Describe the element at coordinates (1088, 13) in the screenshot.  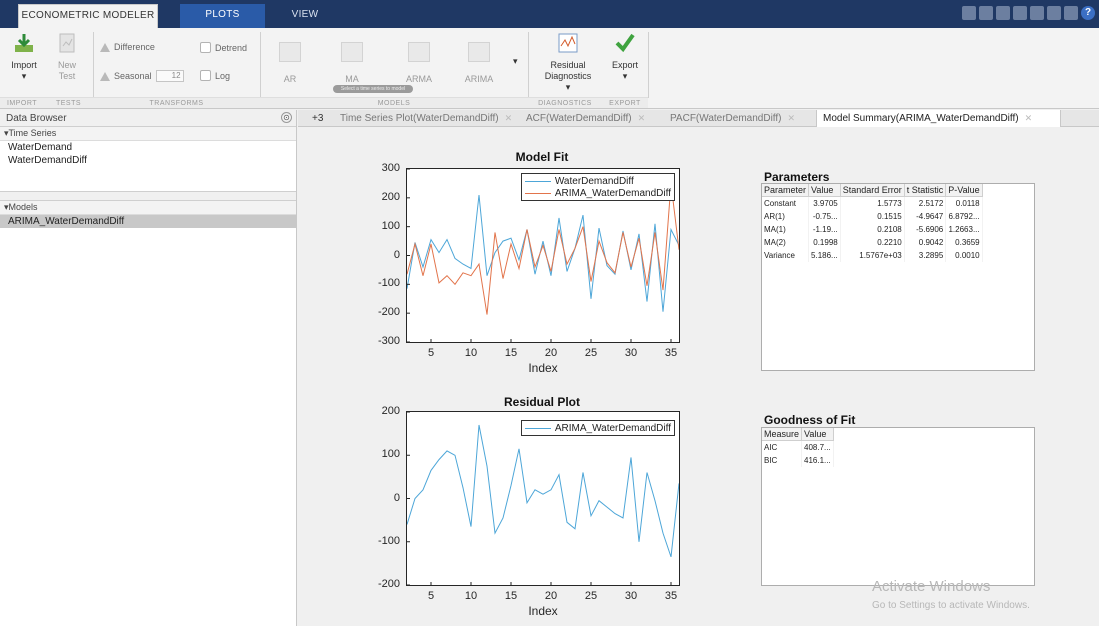
I see `help-icon: ?` at that location.